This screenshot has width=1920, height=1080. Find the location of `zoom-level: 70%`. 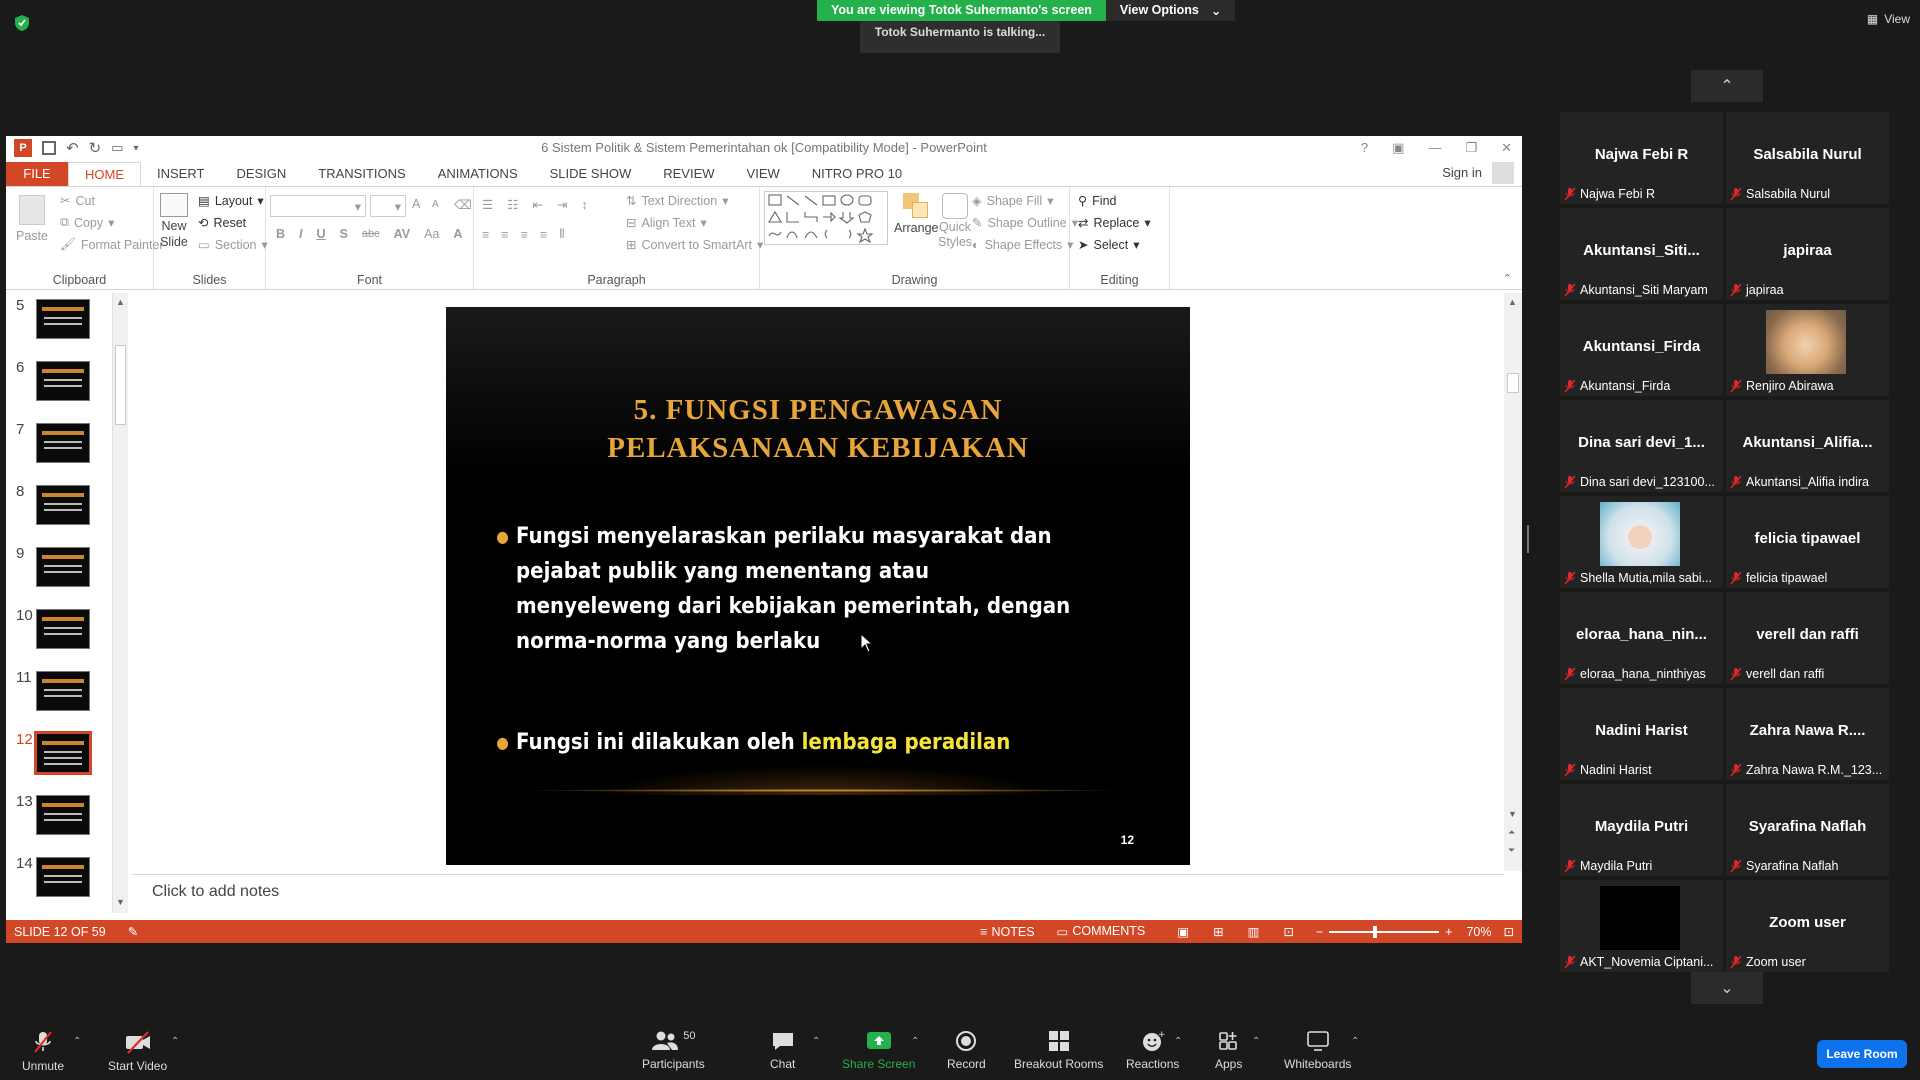

zoom-level: 70% is located at coordinates (1478, 932).